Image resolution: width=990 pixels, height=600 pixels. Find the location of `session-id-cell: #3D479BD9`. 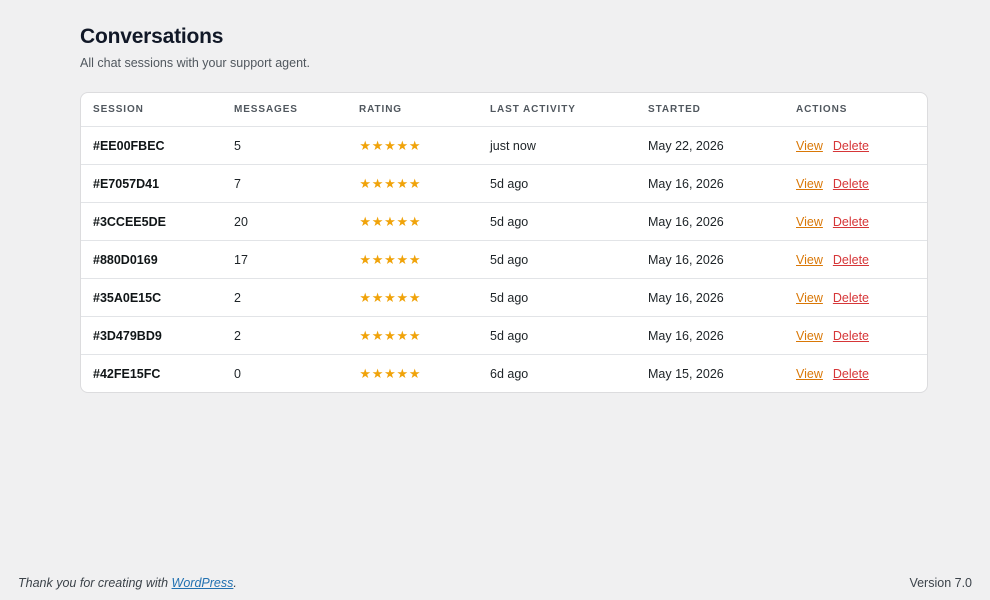

session-id-cell: #3D479BD9 is located at coordinates (151, 335).